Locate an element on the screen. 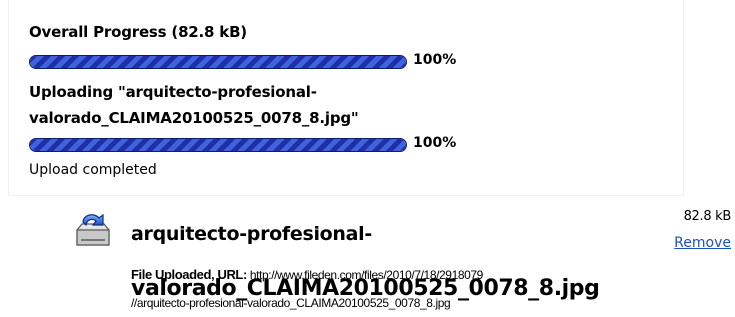 Image resolution: width=735 pixels, height=317 pixels. file-upload-icon is located at coordinates (93, 230).